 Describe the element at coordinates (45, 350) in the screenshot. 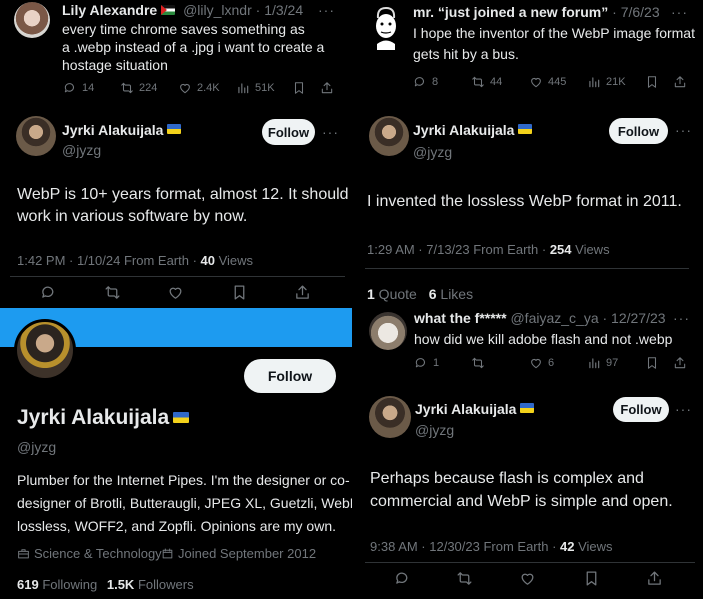

I see `profile-avatar` at that location.